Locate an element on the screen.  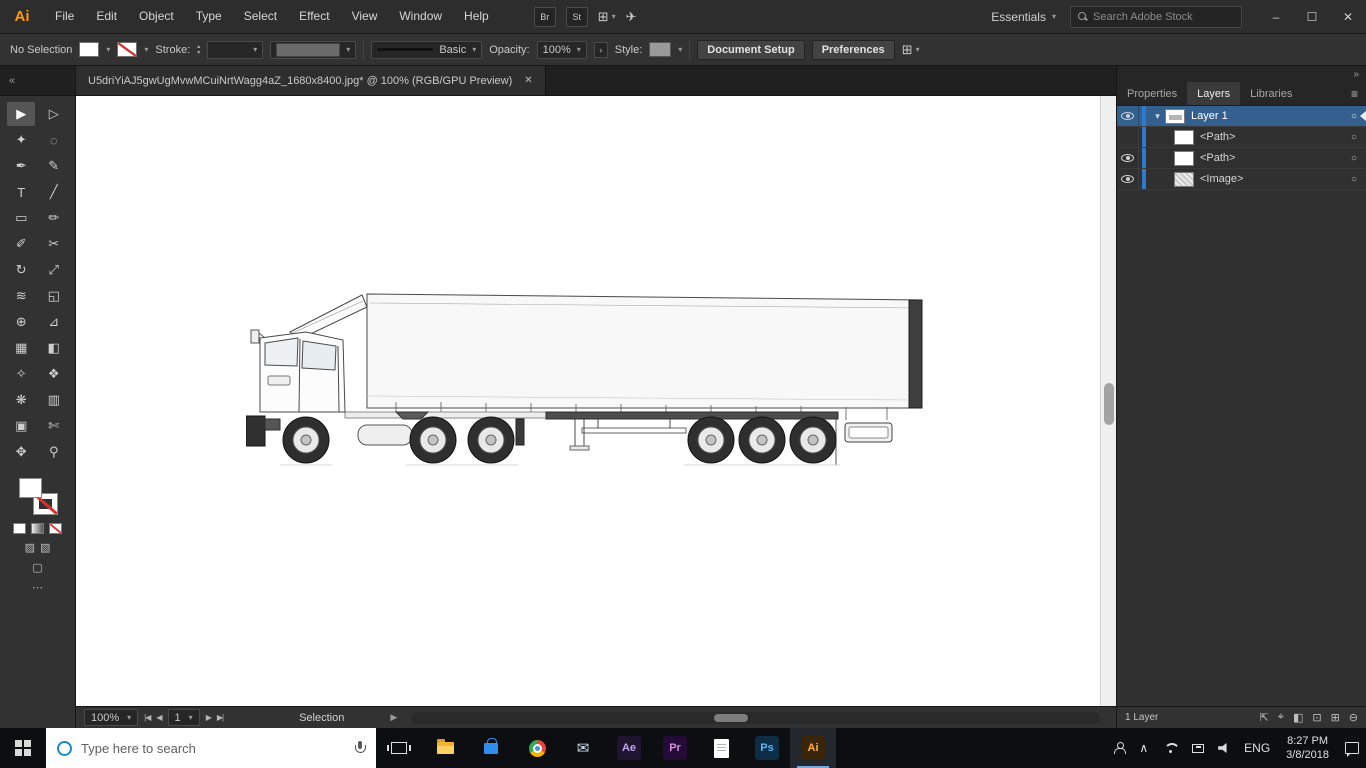
edit-toolbar-icon: ⋯ is located at coordinates (37, 587).